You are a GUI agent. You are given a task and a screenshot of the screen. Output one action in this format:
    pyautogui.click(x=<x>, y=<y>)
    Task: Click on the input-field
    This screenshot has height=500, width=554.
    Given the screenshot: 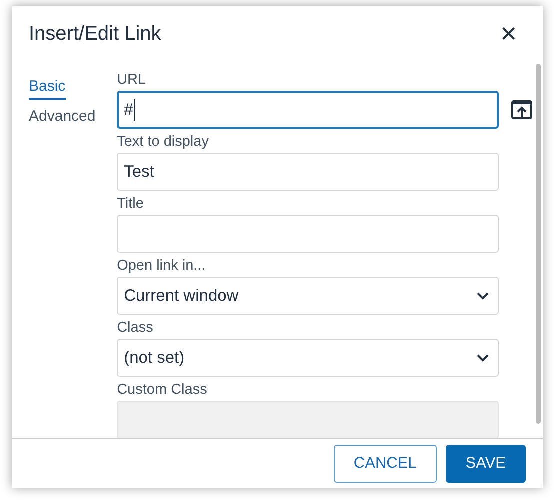 What is the action you would take?
    pyautogui.click(x=308, y=234)
    